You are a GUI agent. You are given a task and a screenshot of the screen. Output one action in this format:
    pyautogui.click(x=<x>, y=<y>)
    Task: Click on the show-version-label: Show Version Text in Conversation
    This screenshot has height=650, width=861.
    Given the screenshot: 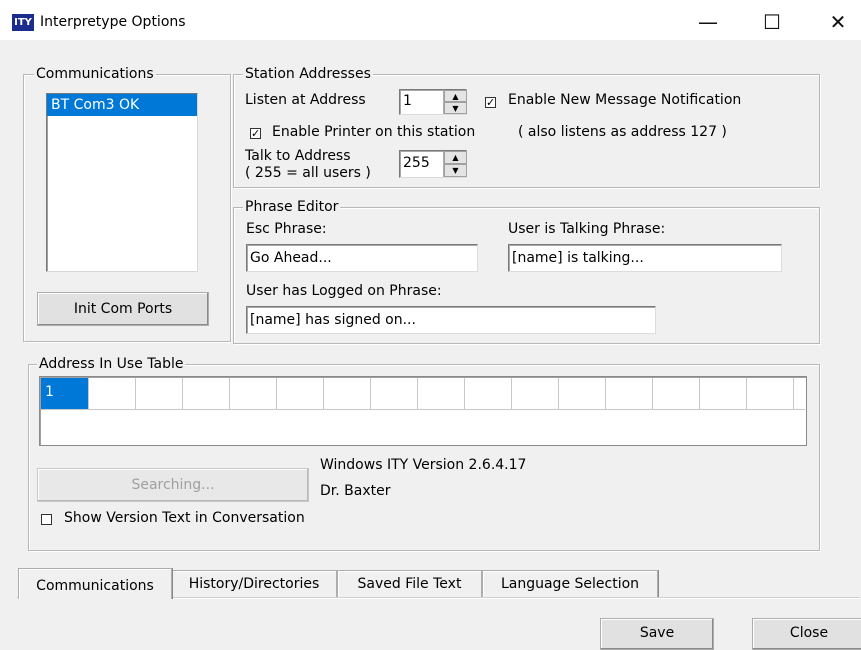 What is the action you would take?
    pyautogui.click(x=184, y=518)
    